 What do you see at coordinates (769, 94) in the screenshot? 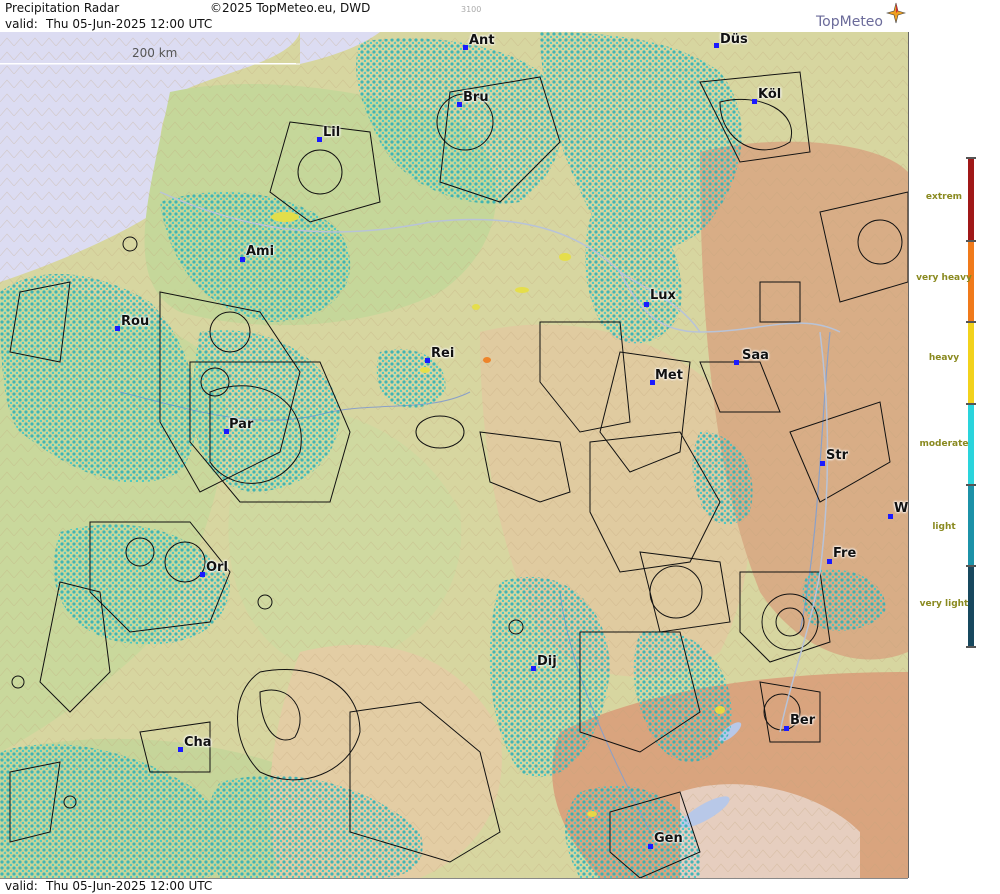
I see `city-label-kol: Köl` at bounding box center [769, 94].